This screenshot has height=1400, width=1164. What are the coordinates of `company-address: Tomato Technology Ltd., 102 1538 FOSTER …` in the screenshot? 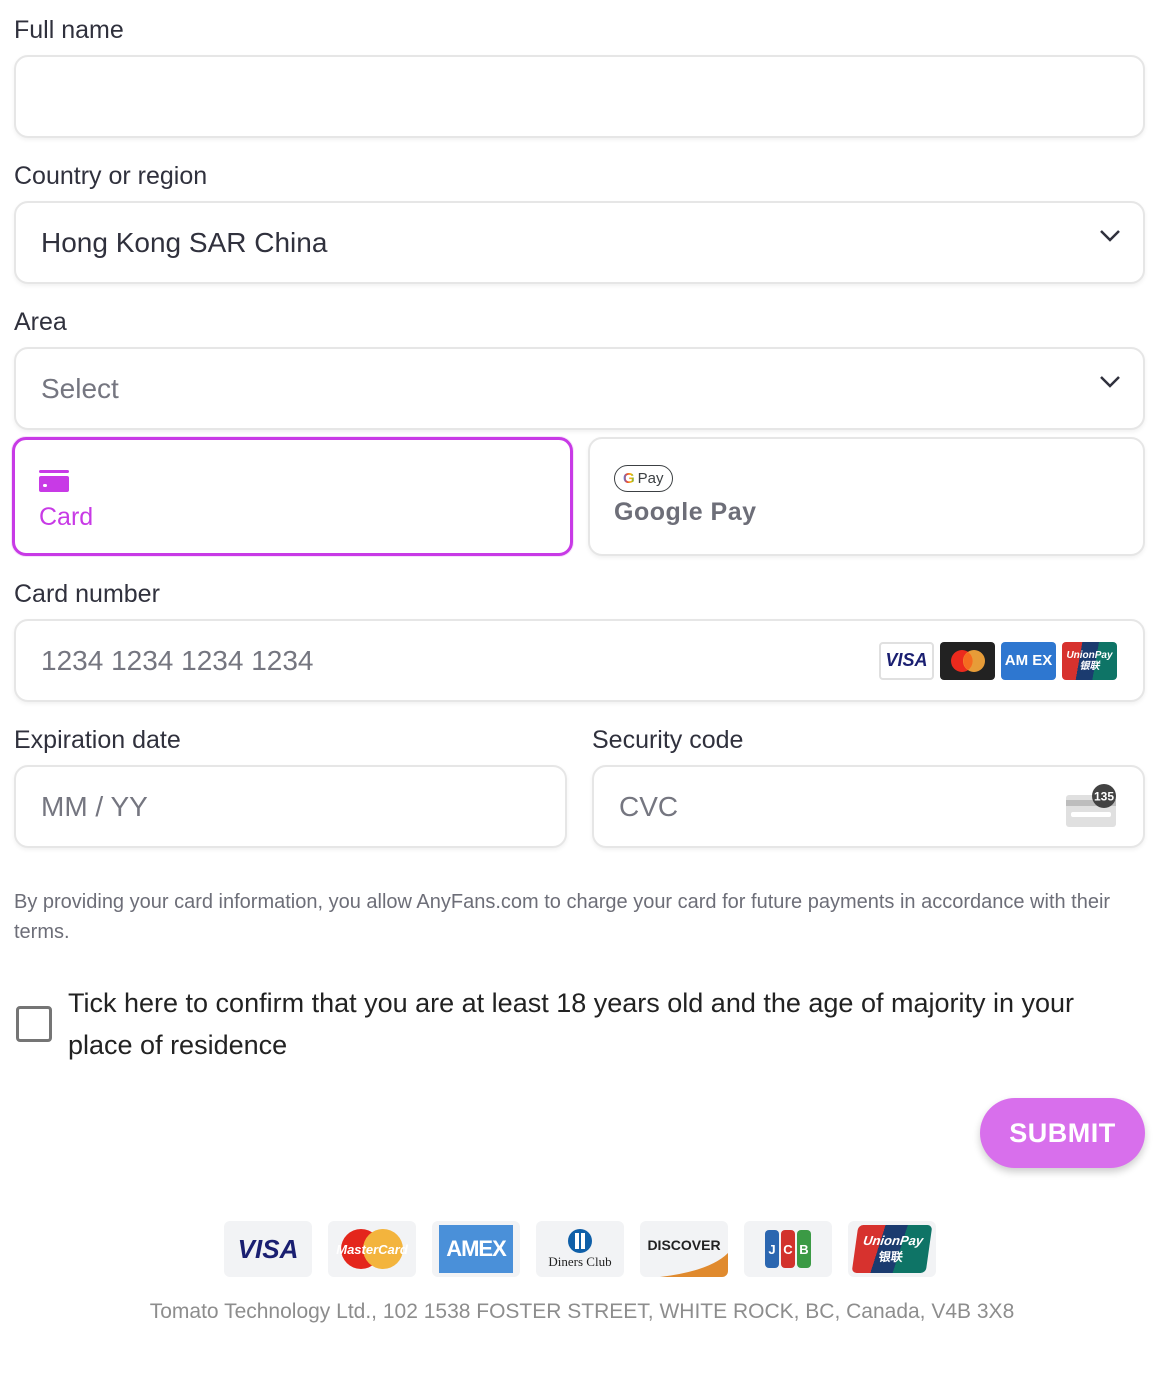 It's located at (582, 1311).